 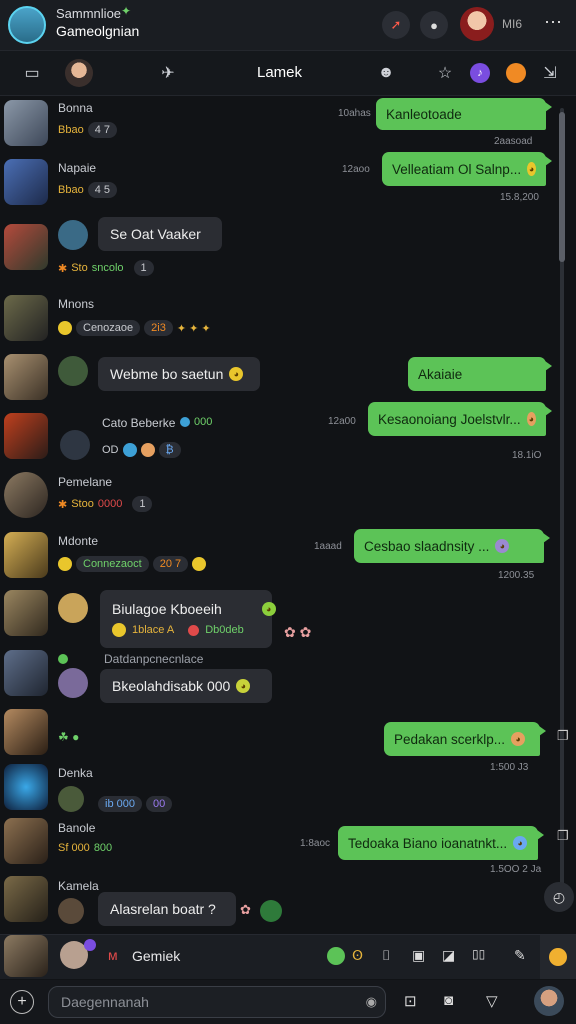 I want to click on pen-icon: ✎, so click(x=520, y=955).